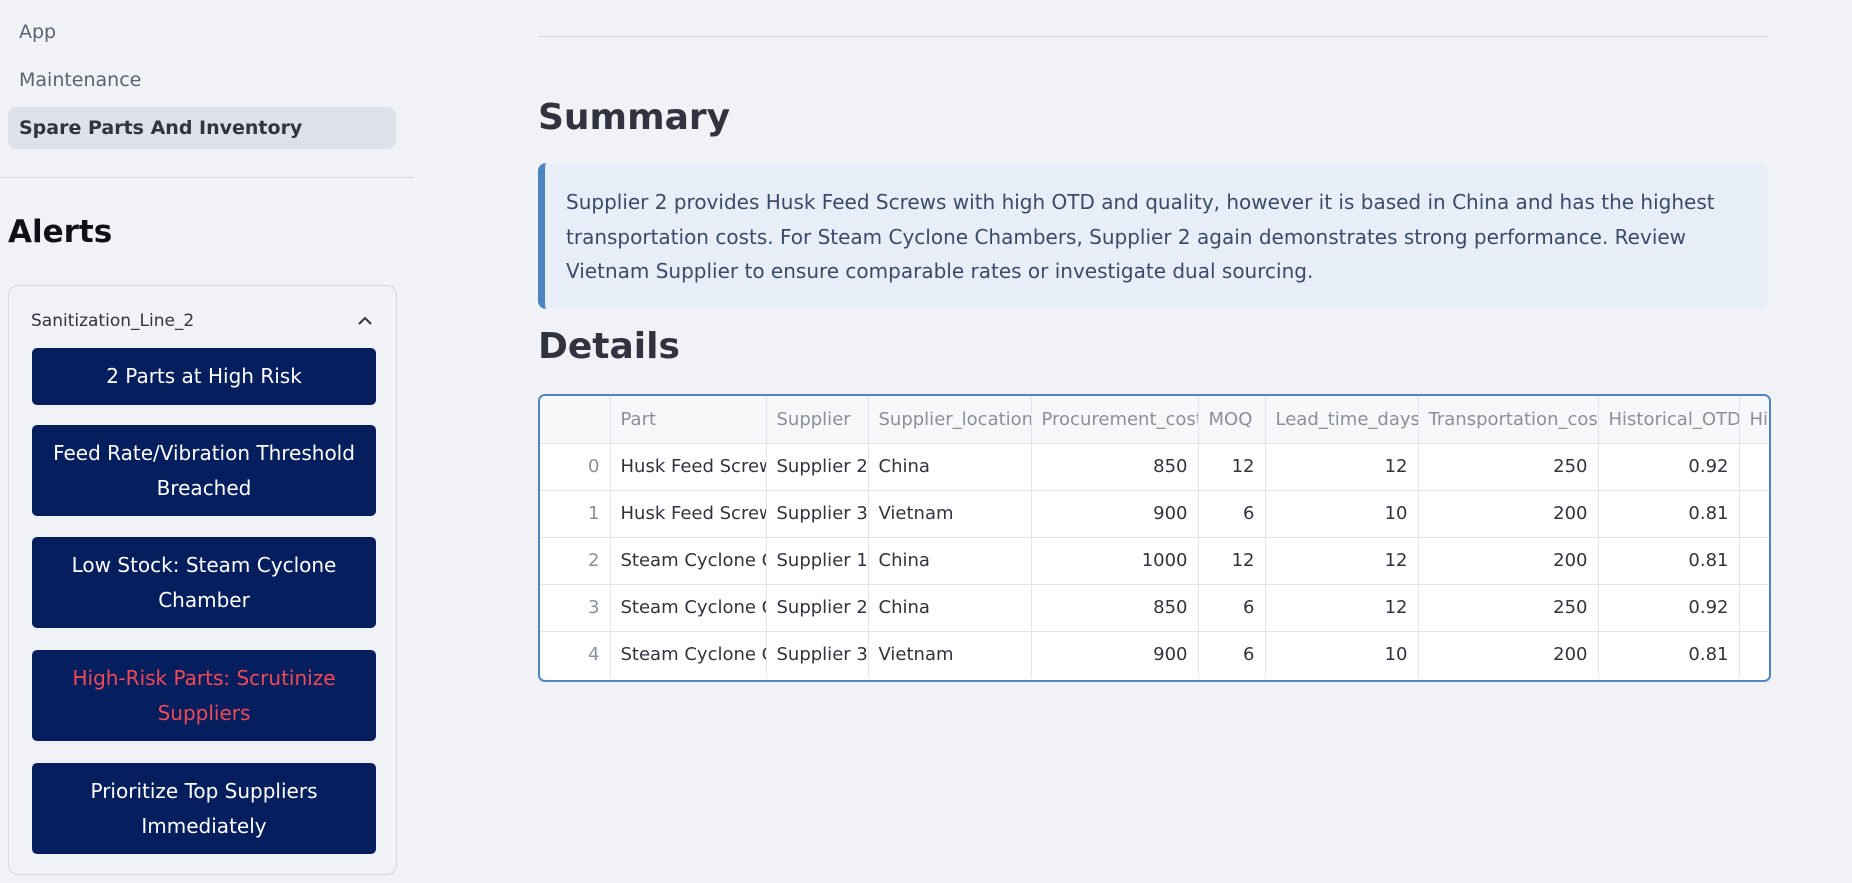 Image resolution: width=1852 pixels, height=883 pixels. Describe the element at coordinates (634, 117) in the screenshot. I see `summary-heading: Summary` at that location.